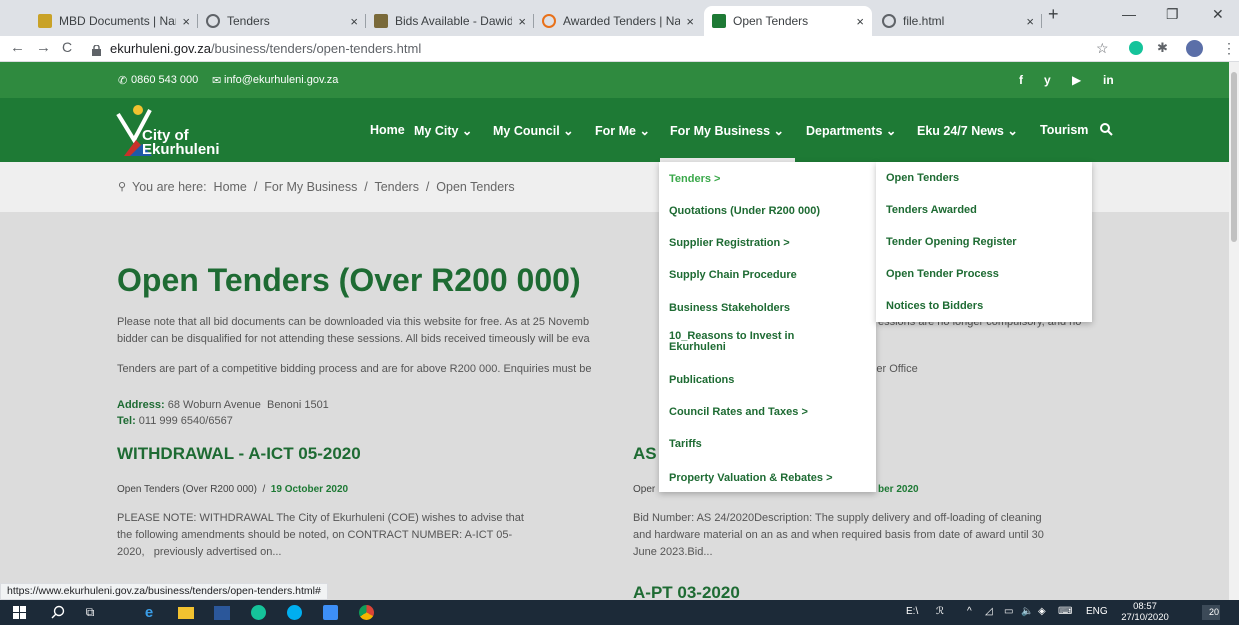  What do you see at coordinates (738, 412) in the screenshot?
I see `menu-item-council-rates: Council Rates and Taxes >` at bounding box center [738, 412].